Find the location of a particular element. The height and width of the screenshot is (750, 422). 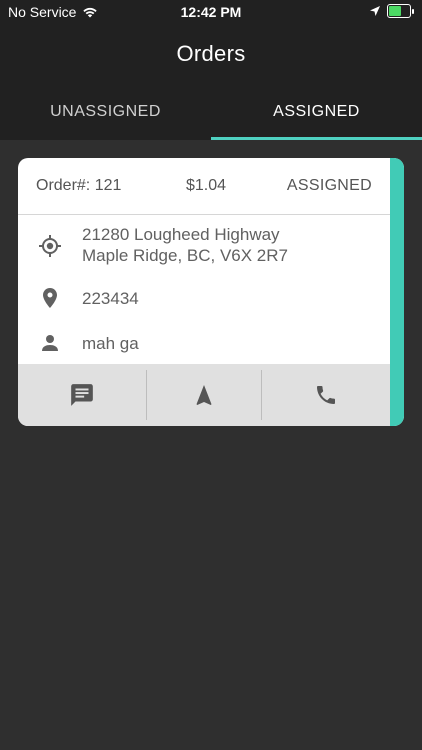

tab-unassigned-label: UNASSIGNED is located at coordinates (105, 111).